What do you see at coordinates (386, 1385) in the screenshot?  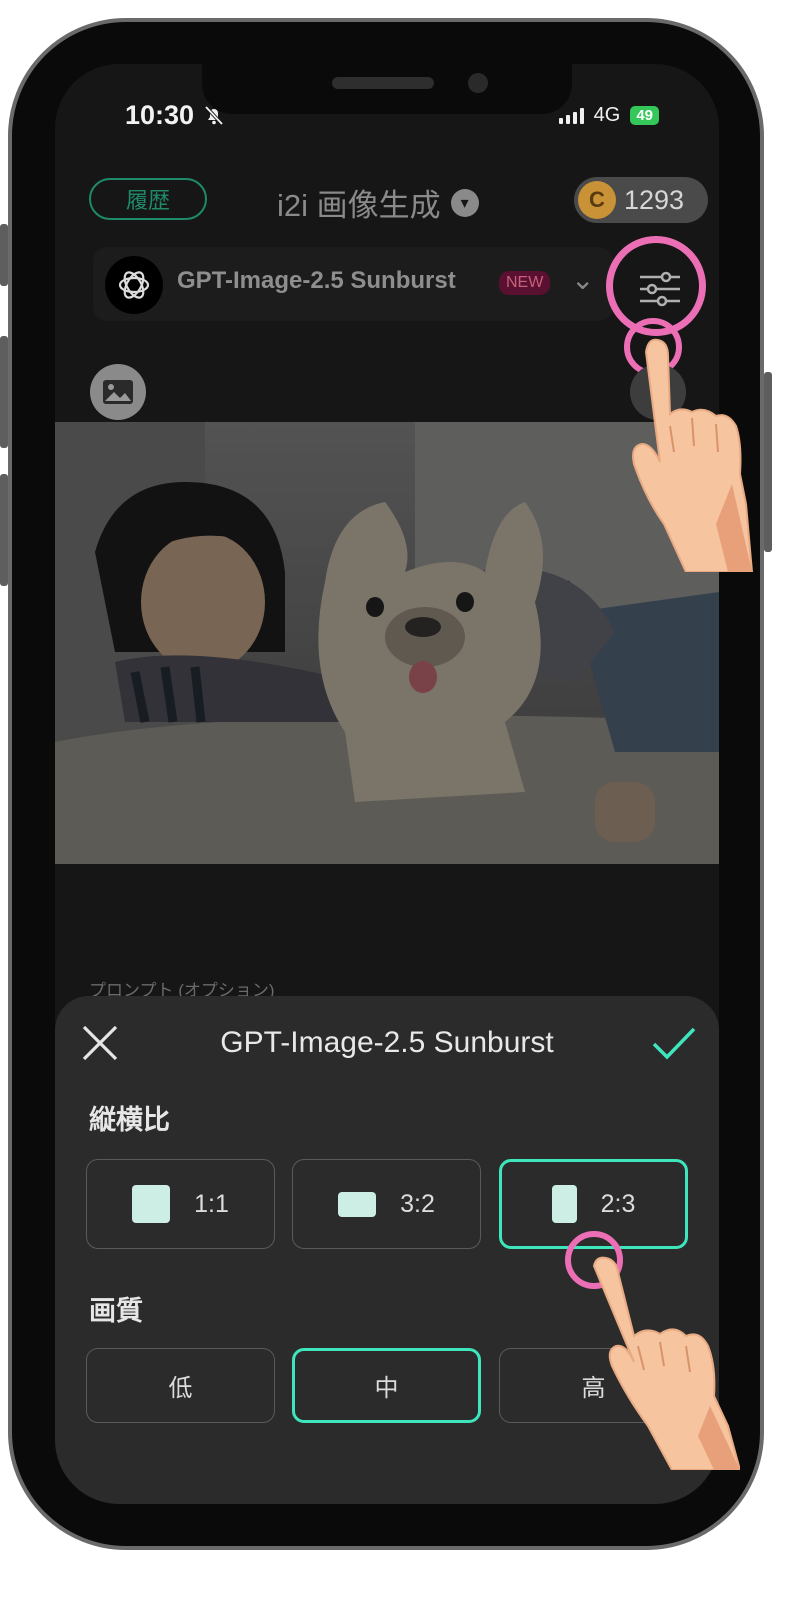 I see `quality-option-medium: 中` at bounding box center [386, 1385].